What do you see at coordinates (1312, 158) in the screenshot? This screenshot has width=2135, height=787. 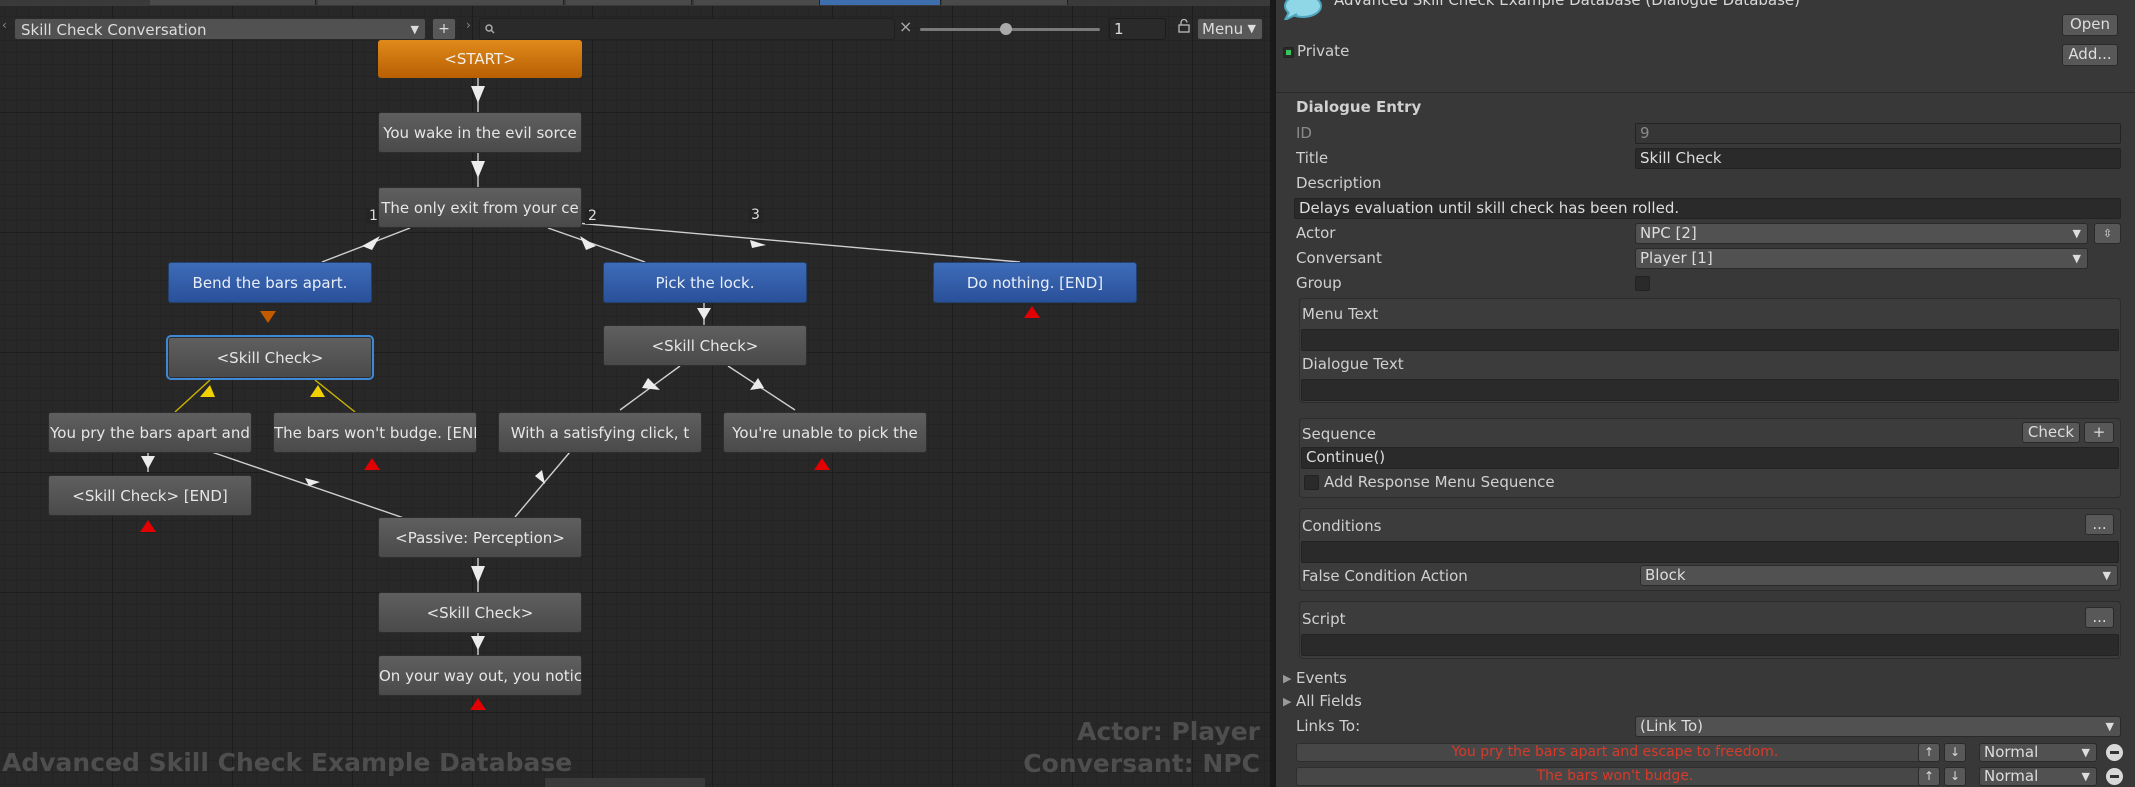 I see `title-label: Title` at bounding box center [1312, 158].